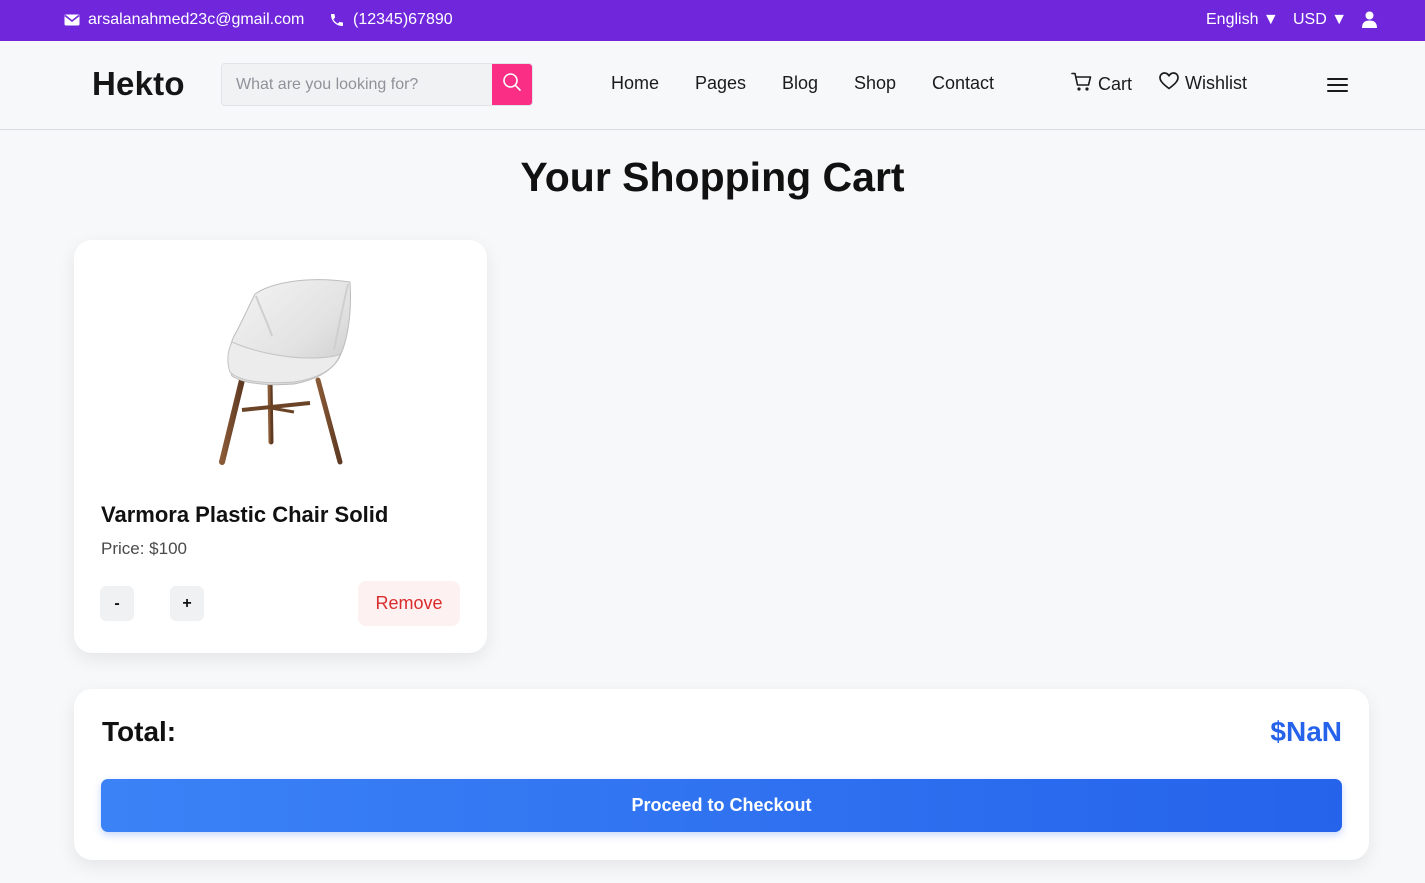 The height and width of the screenshot is (883, 1425). I want to click on remove-item-button: Remove, so click(409, 603).